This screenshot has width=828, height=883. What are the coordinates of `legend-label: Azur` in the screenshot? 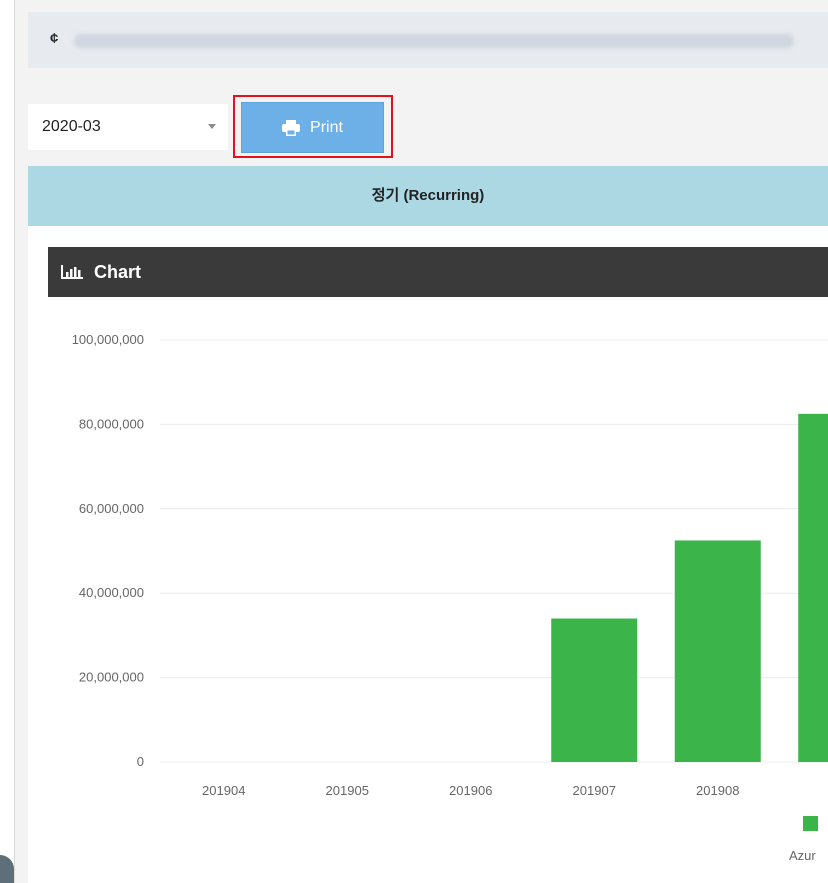 It's located at (802, 855).